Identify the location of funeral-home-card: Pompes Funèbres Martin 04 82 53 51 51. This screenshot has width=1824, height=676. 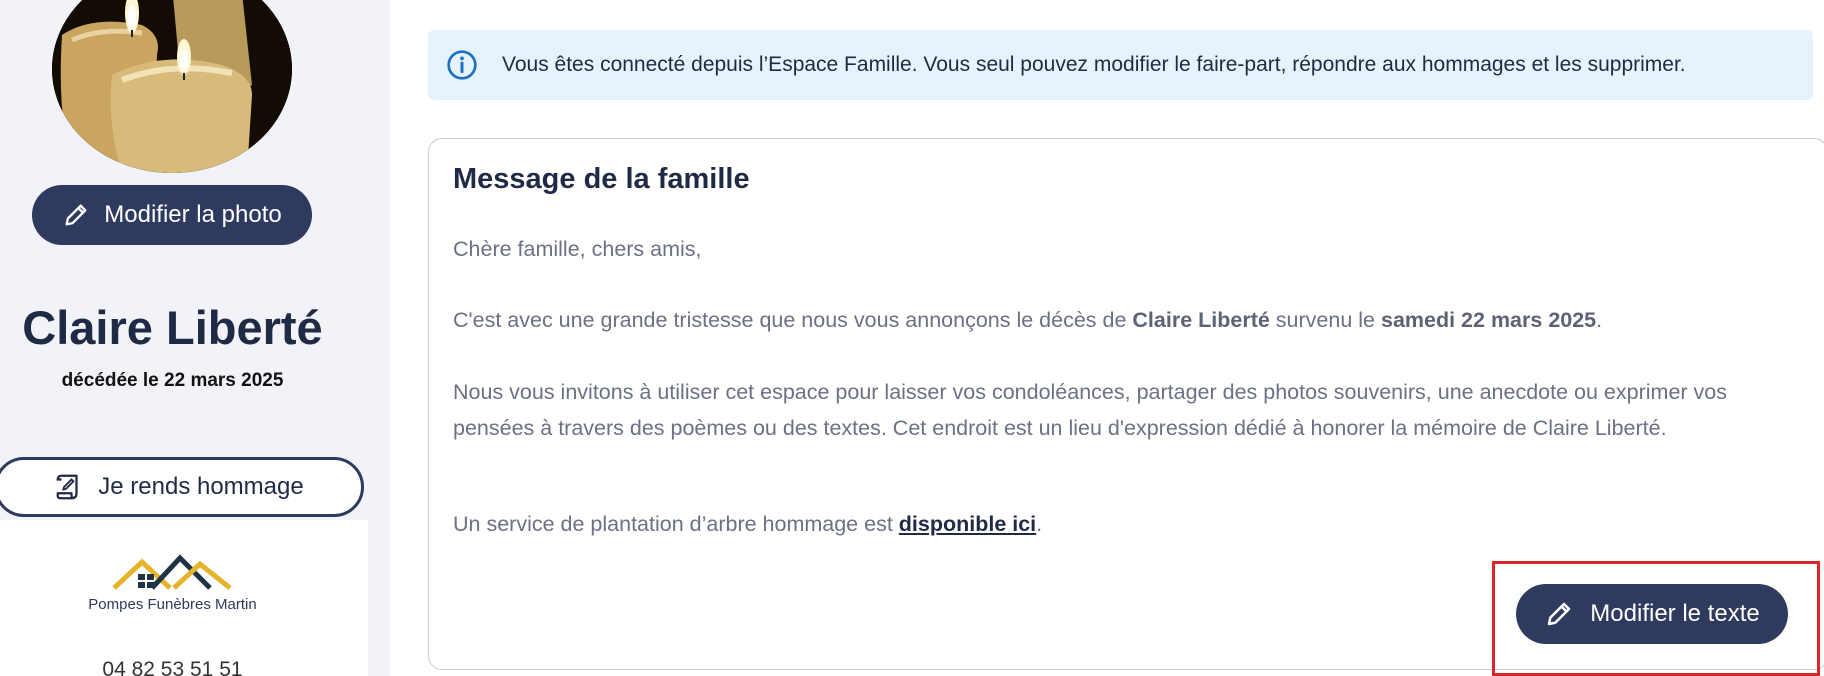
(184, 598).